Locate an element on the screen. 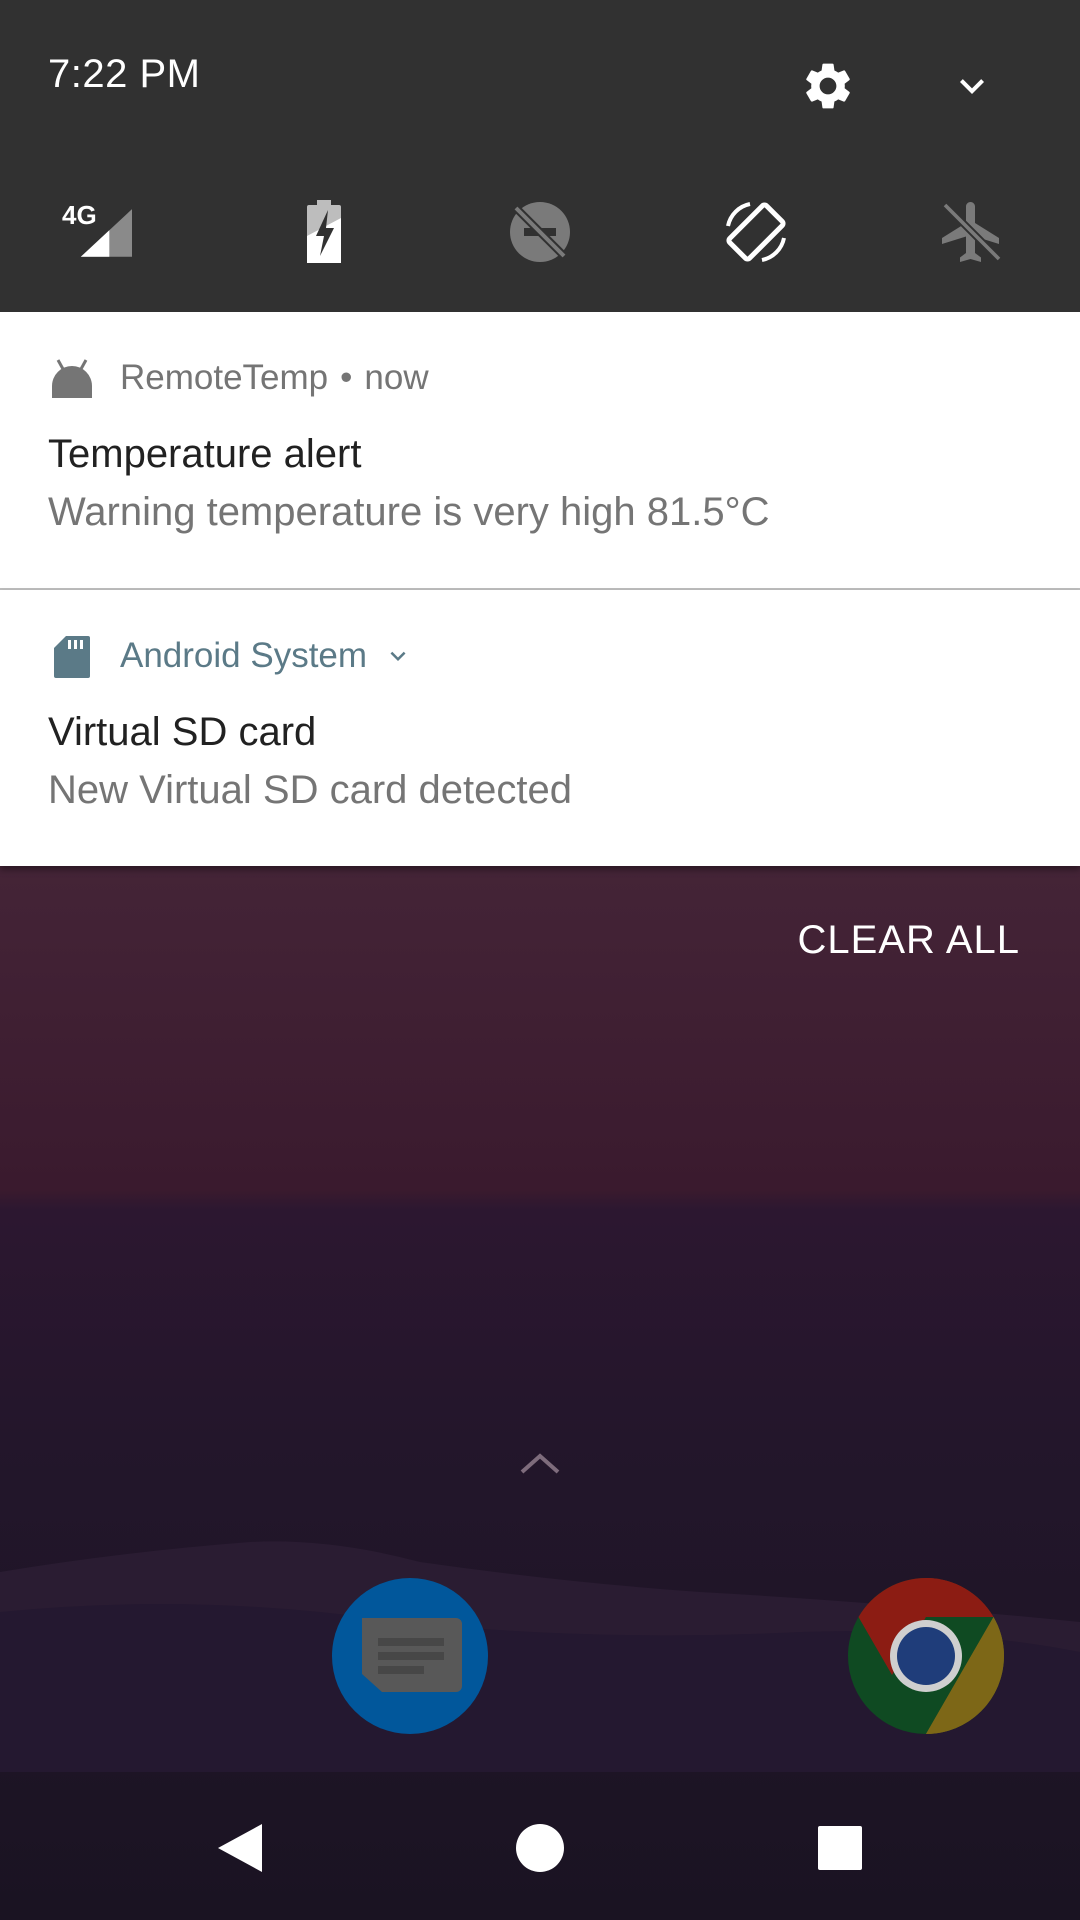  settings-icon is located at coordinates (828, 86).